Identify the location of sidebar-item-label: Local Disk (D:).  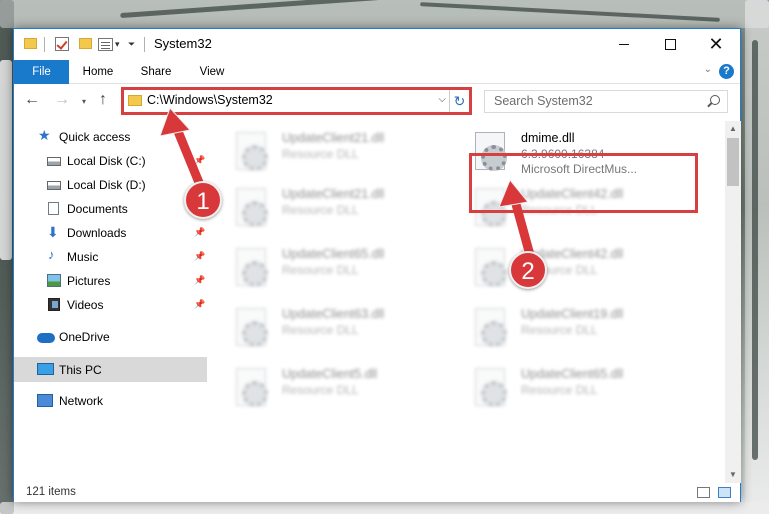
(106, 185).